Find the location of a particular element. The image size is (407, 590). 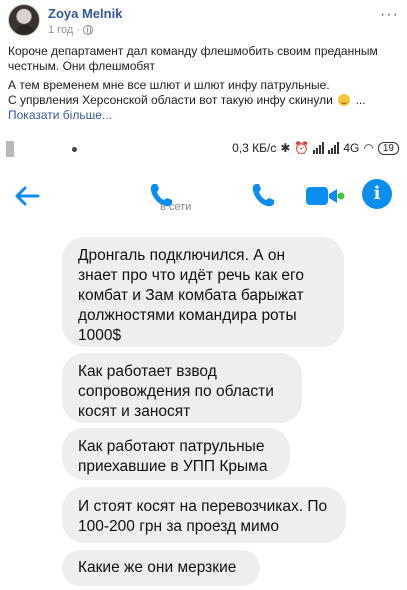

status-icons: 0,3 КБ/с ✱ ⏰ 4G ◠ 19 is located at coordinates (315, 148).